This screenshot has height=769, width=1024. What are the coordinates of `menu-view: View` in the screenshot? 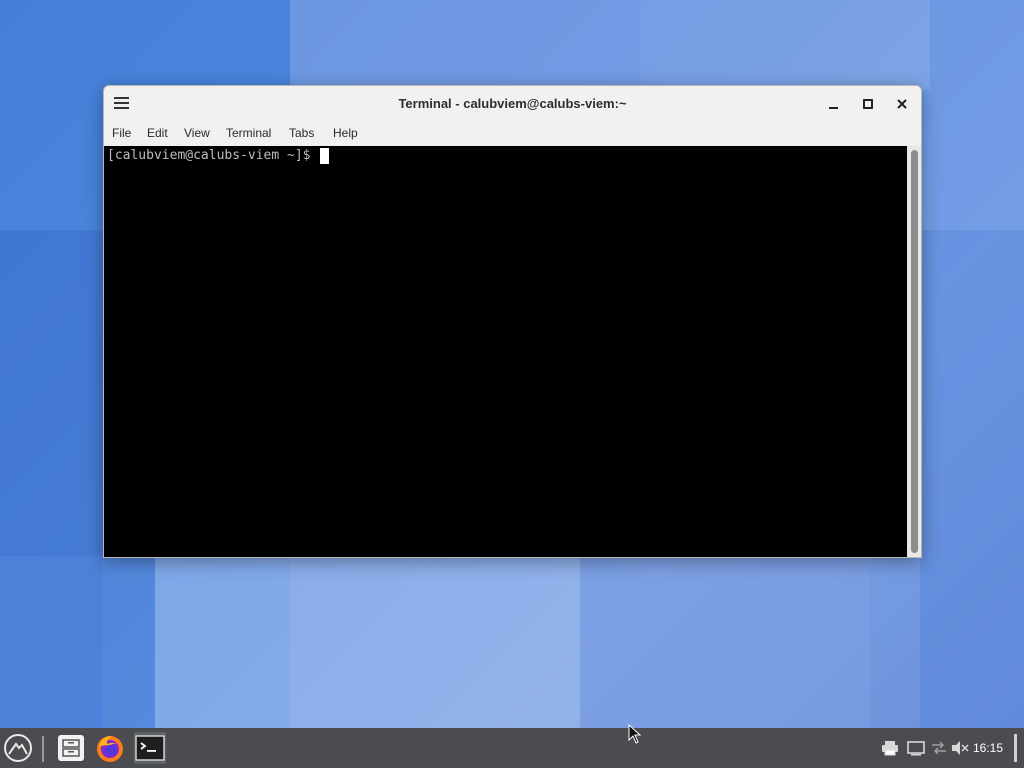 It's located at (197, 133).